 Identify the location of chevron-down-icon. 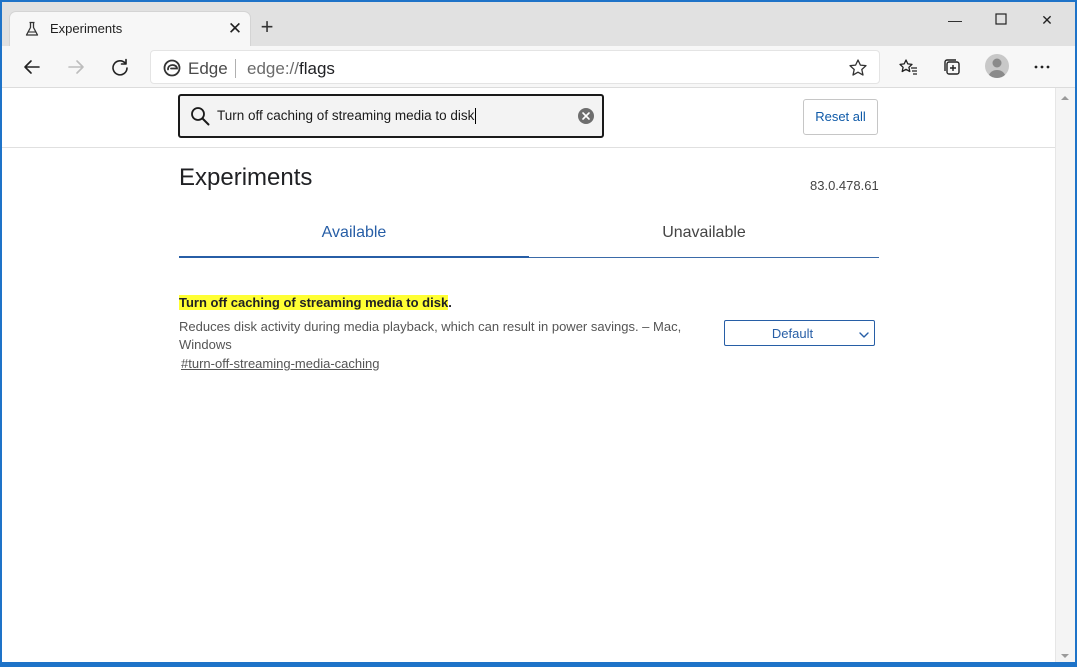
(864, 334).